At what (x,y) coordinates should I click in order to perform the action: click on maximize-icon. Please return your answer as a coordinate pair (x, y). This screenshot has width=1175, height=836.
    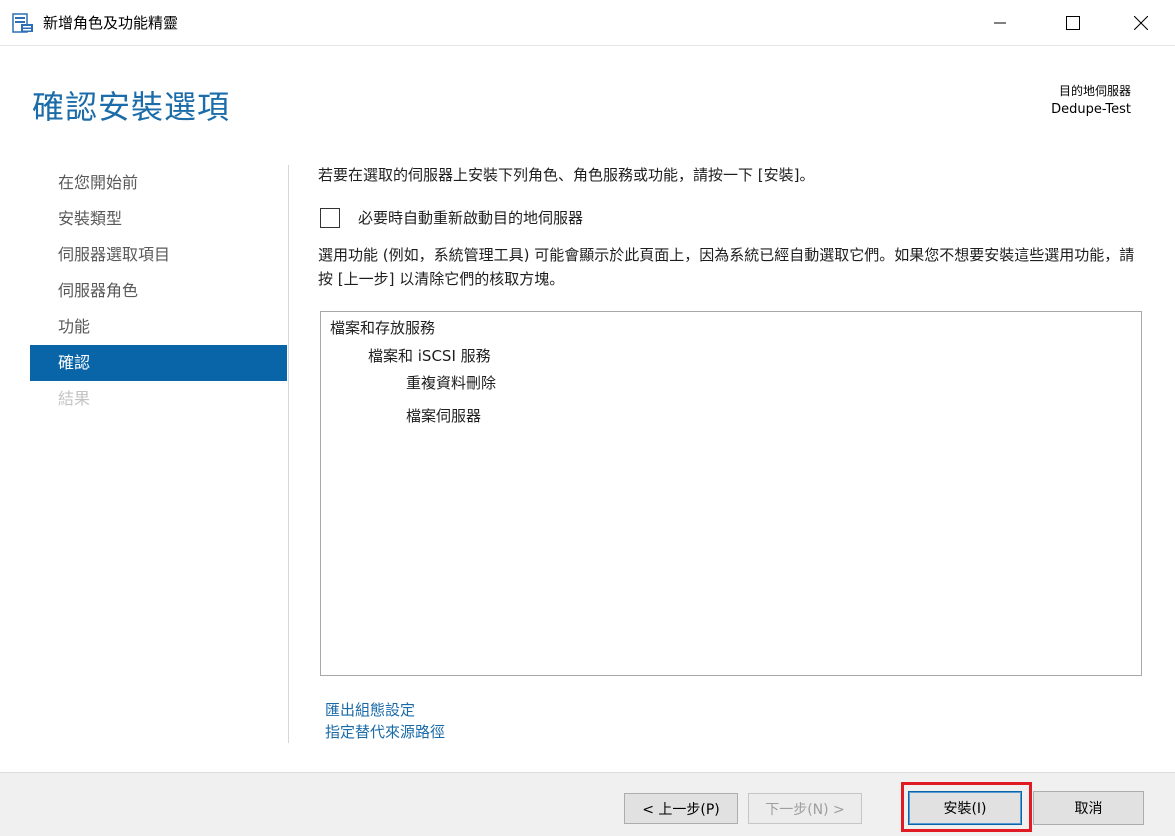
    Looking at the image, I should click on (1073, 23).